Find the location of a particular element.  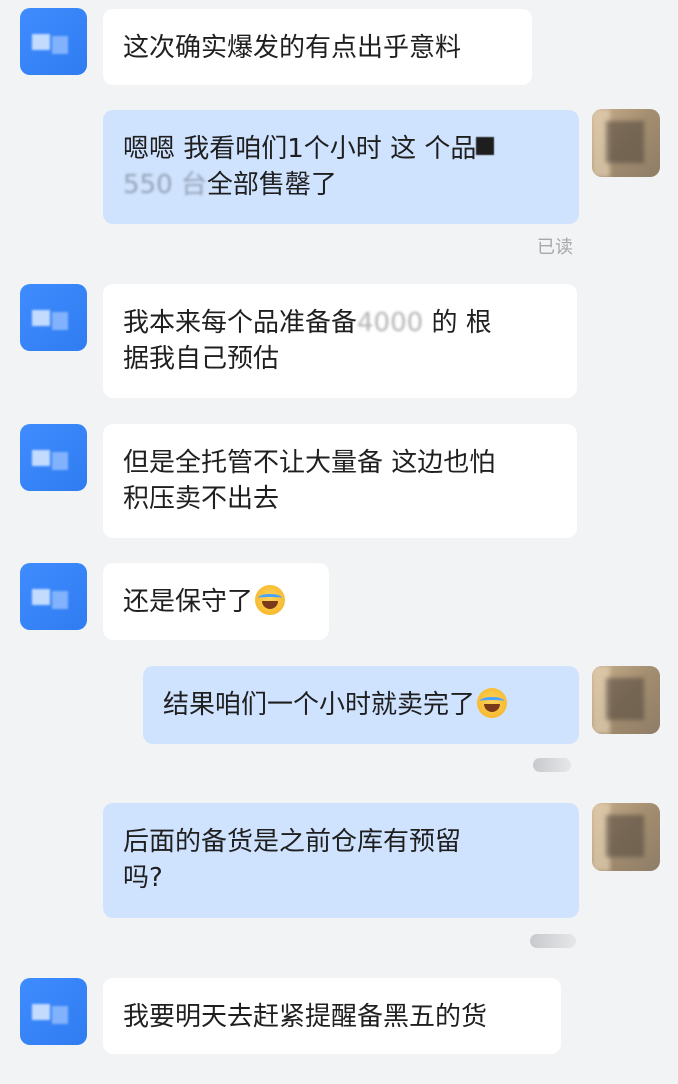

message-text: 但是全托管不让大量备 这边也怕 is located at coordinates (309, 463).